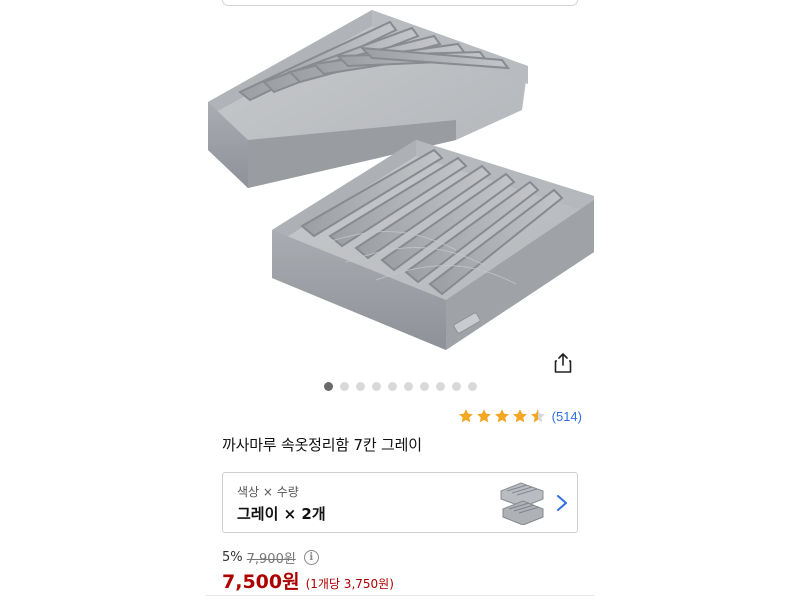 The width and height of the screenshot is (800, 600). Describe the element at coordinates (433, 245) in the screenshot. I see `organizer-front` at that location.